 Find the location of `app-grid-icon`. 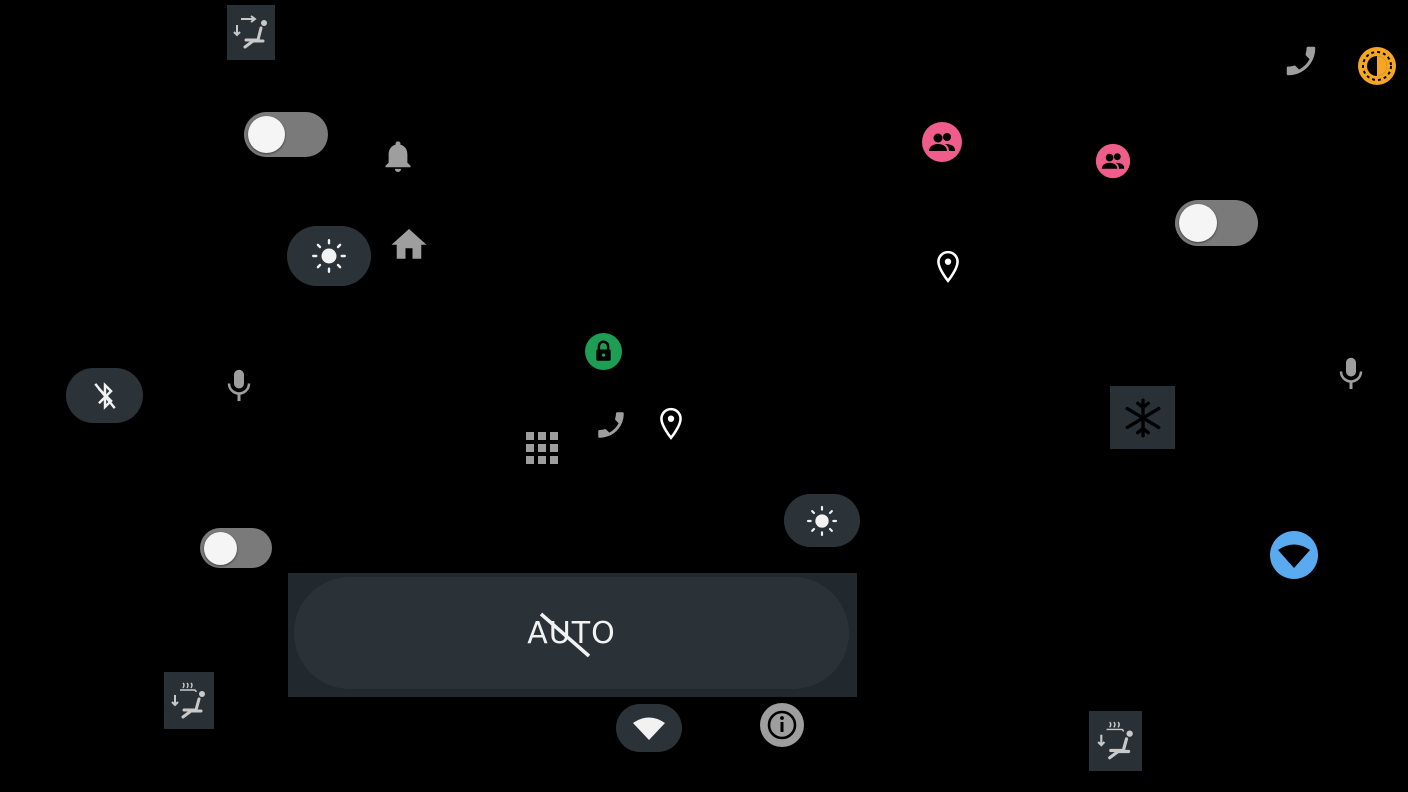

app-grid-icon is located at coordinates (542, 448).